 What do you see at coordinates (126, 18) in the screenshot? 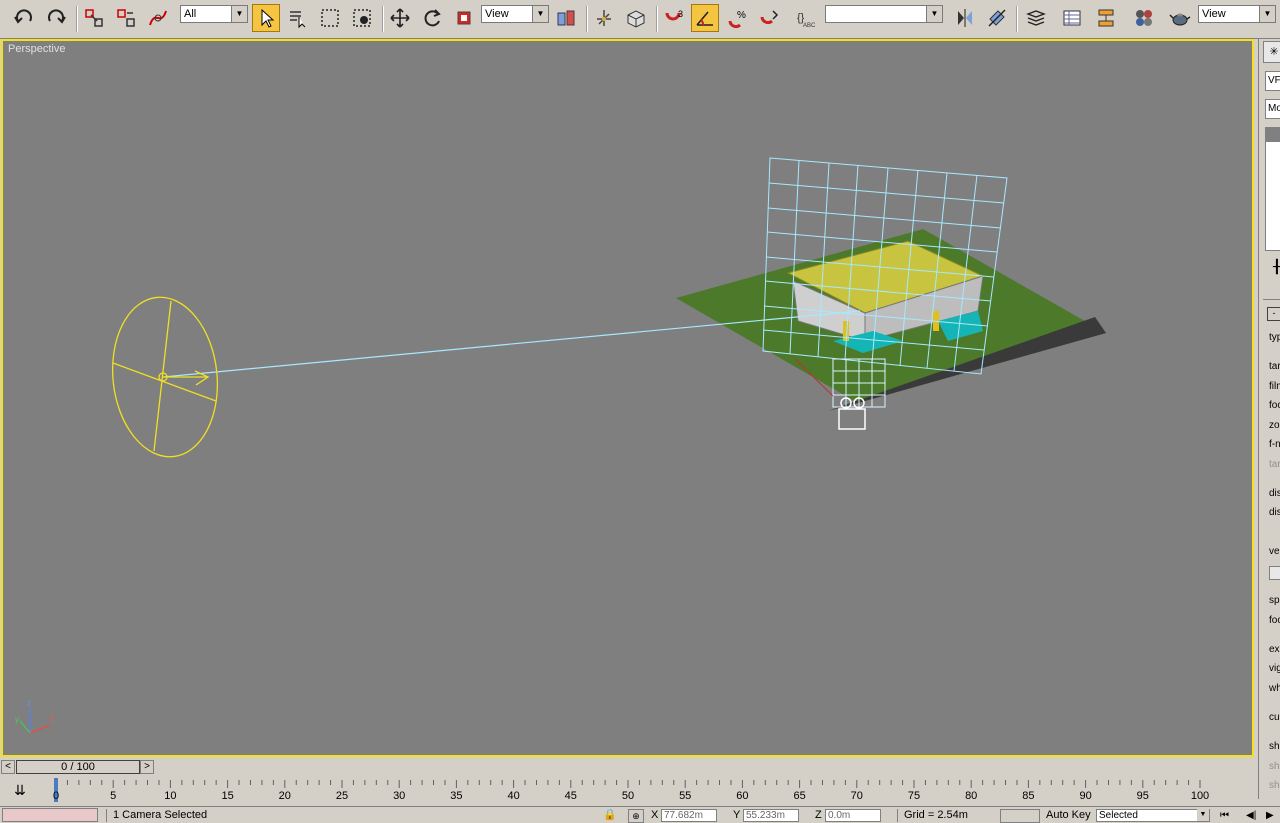
I see `unlink-selection-icon` at bounding box center [126, 18].